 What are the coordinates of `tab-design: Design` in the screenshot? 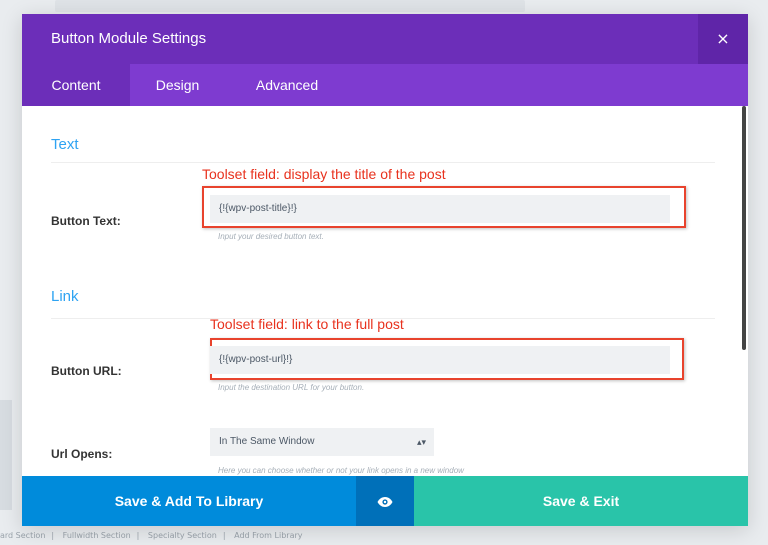 It's located at (177, 85).